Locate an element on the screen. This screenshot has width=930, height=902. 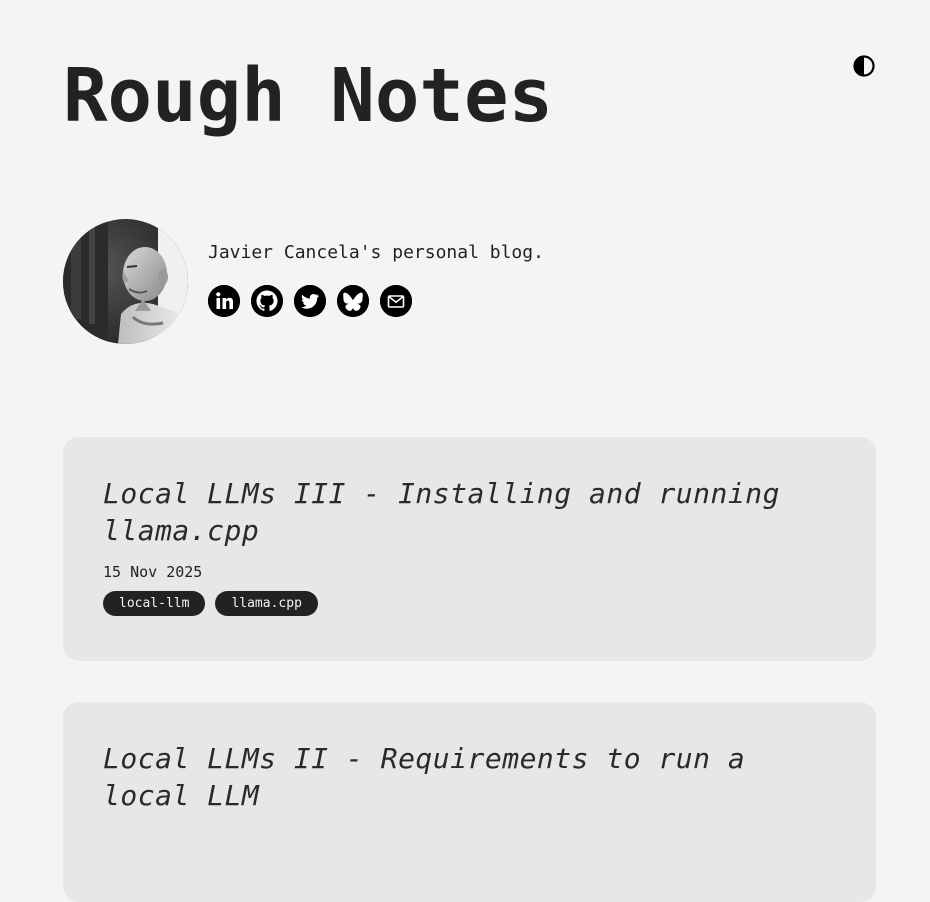
profile-section: Javier Cancela's personal blog. is located at coordinates (413, 281).